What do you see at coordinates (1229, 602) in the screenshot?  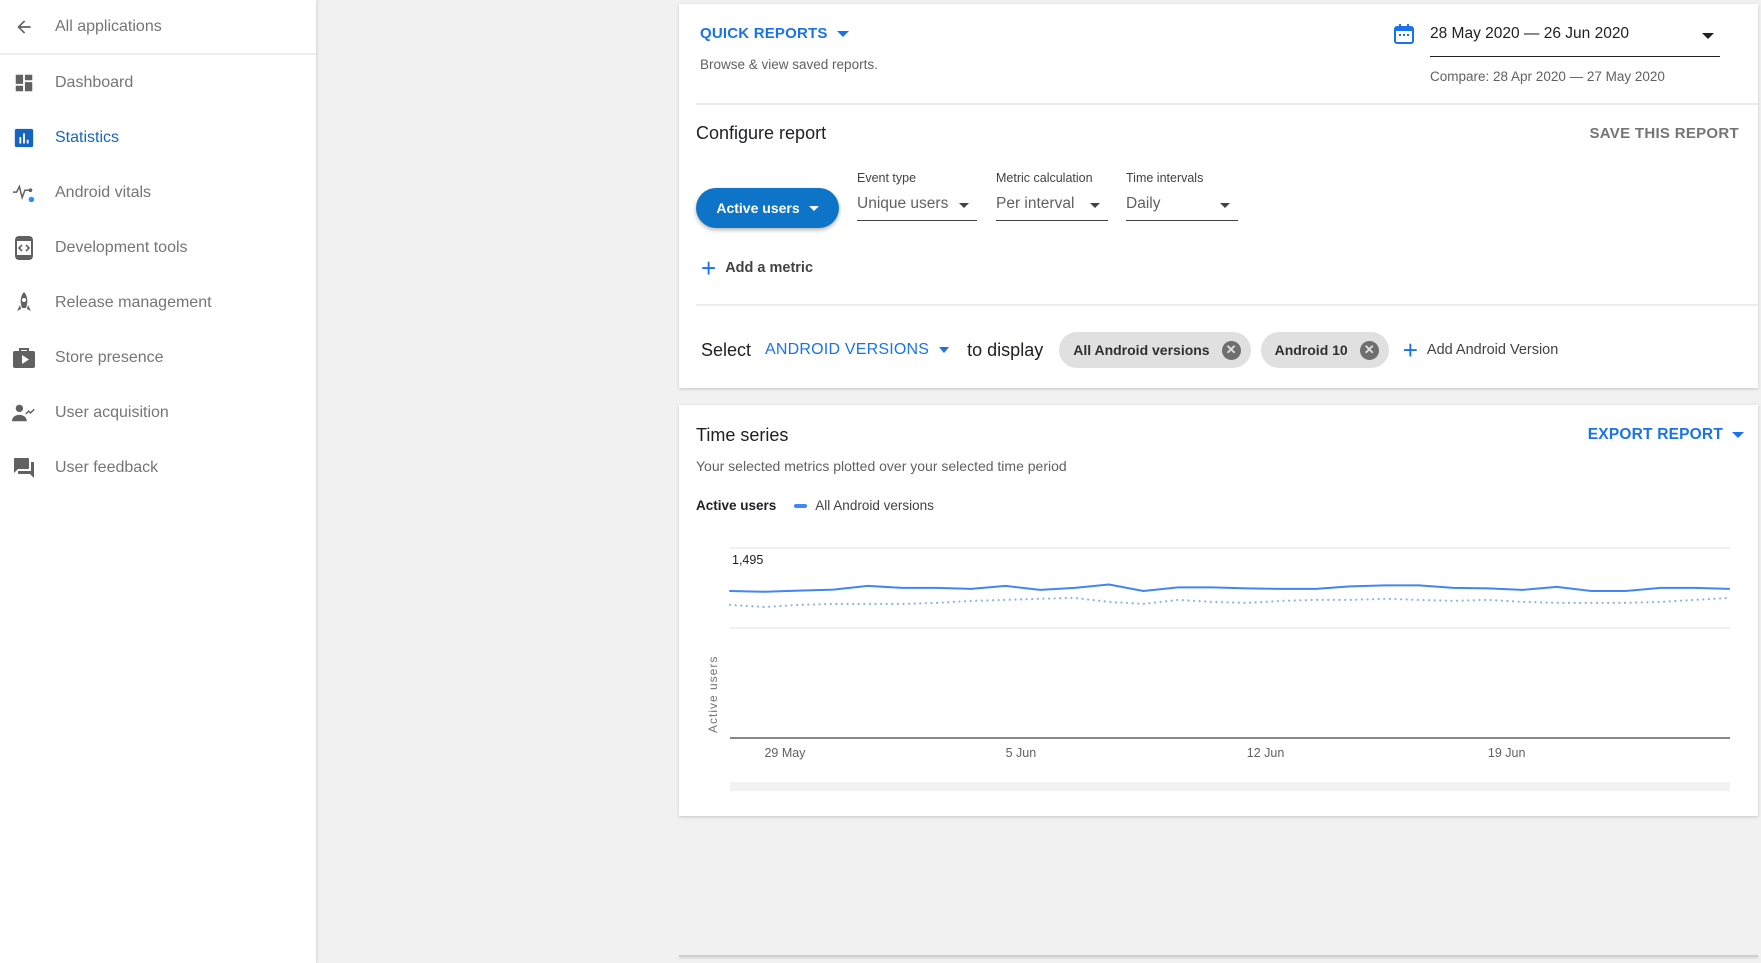 I see `series-line-compare` at bounding box center [1229, 602].